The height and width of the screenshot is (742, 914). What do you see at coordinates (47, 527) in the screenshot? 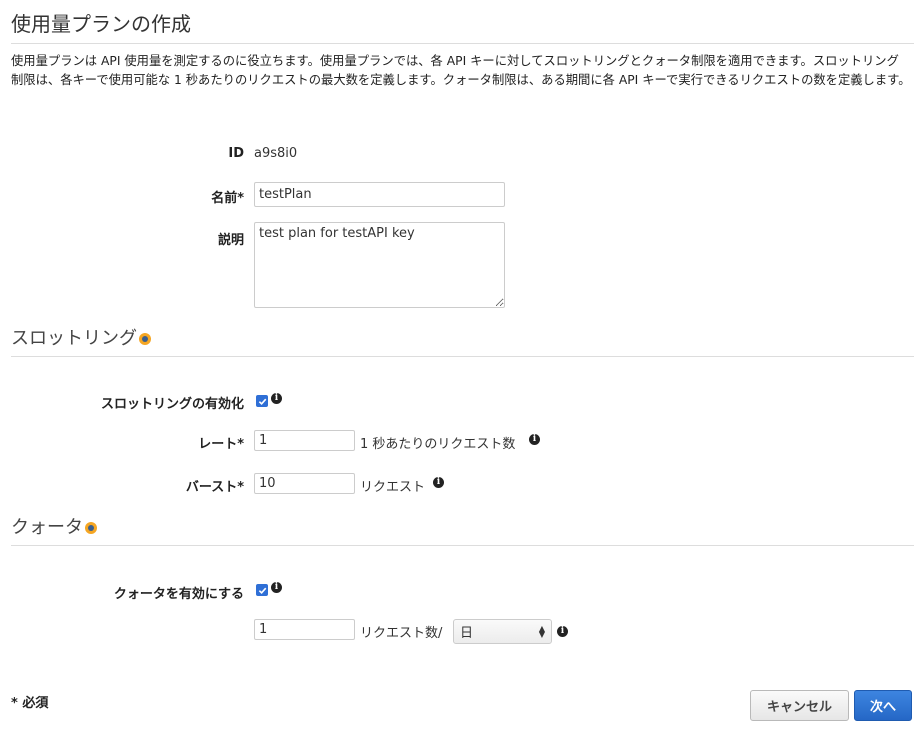
I see `quota-title-text: クォータ` at bounding box center [47, 527].